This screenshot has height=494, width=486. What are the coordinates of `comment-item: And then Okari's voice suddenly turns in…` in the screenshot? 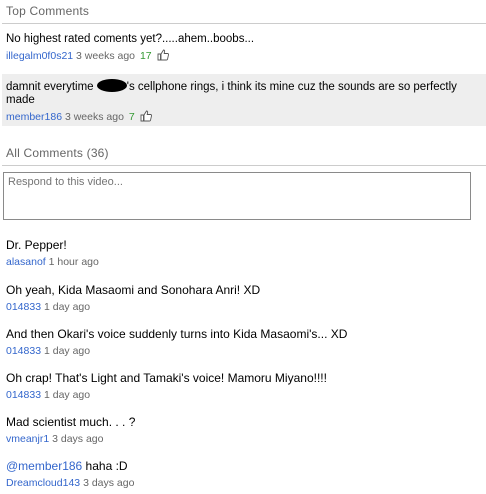 It's located at (241, 342).